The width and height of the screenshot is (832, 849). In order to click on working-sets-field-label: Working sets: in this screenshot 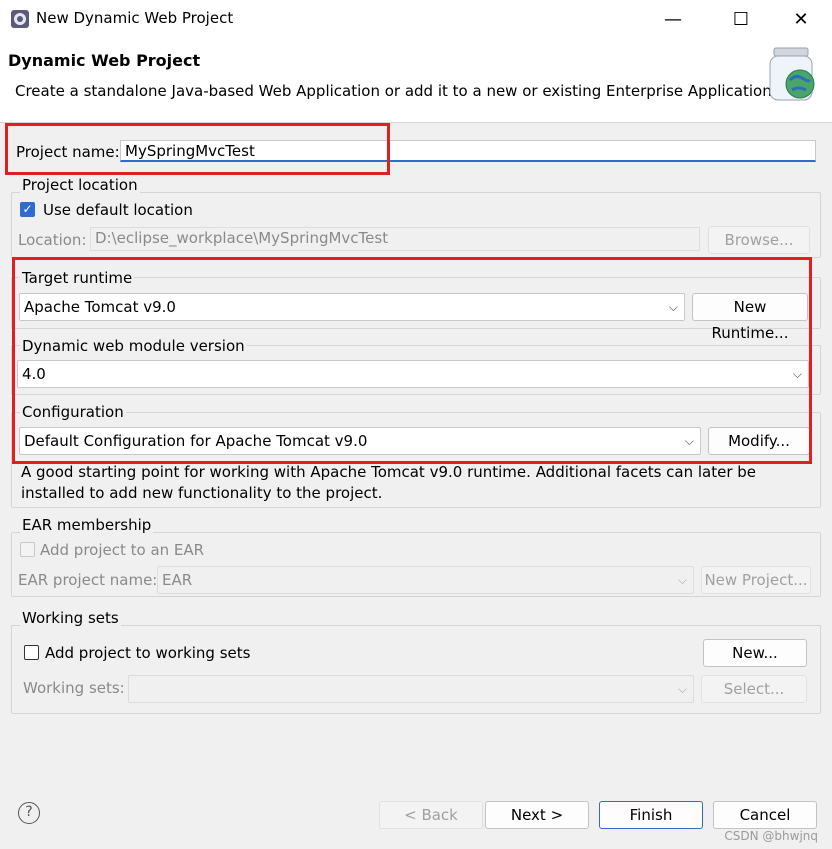, I will do `click(74, 688)`.